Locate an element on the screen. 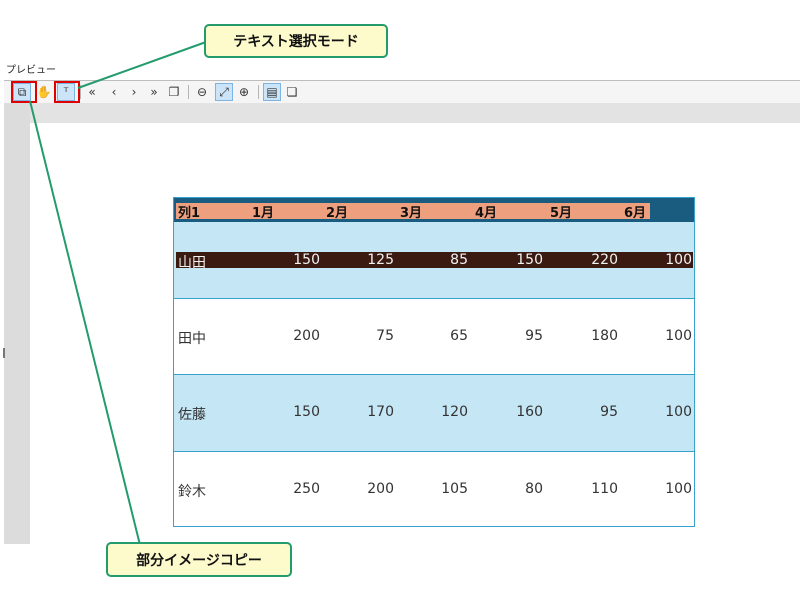 This screenshot has width=800, height=600. header-cell: 列1 is located at coordinates (189, 213).